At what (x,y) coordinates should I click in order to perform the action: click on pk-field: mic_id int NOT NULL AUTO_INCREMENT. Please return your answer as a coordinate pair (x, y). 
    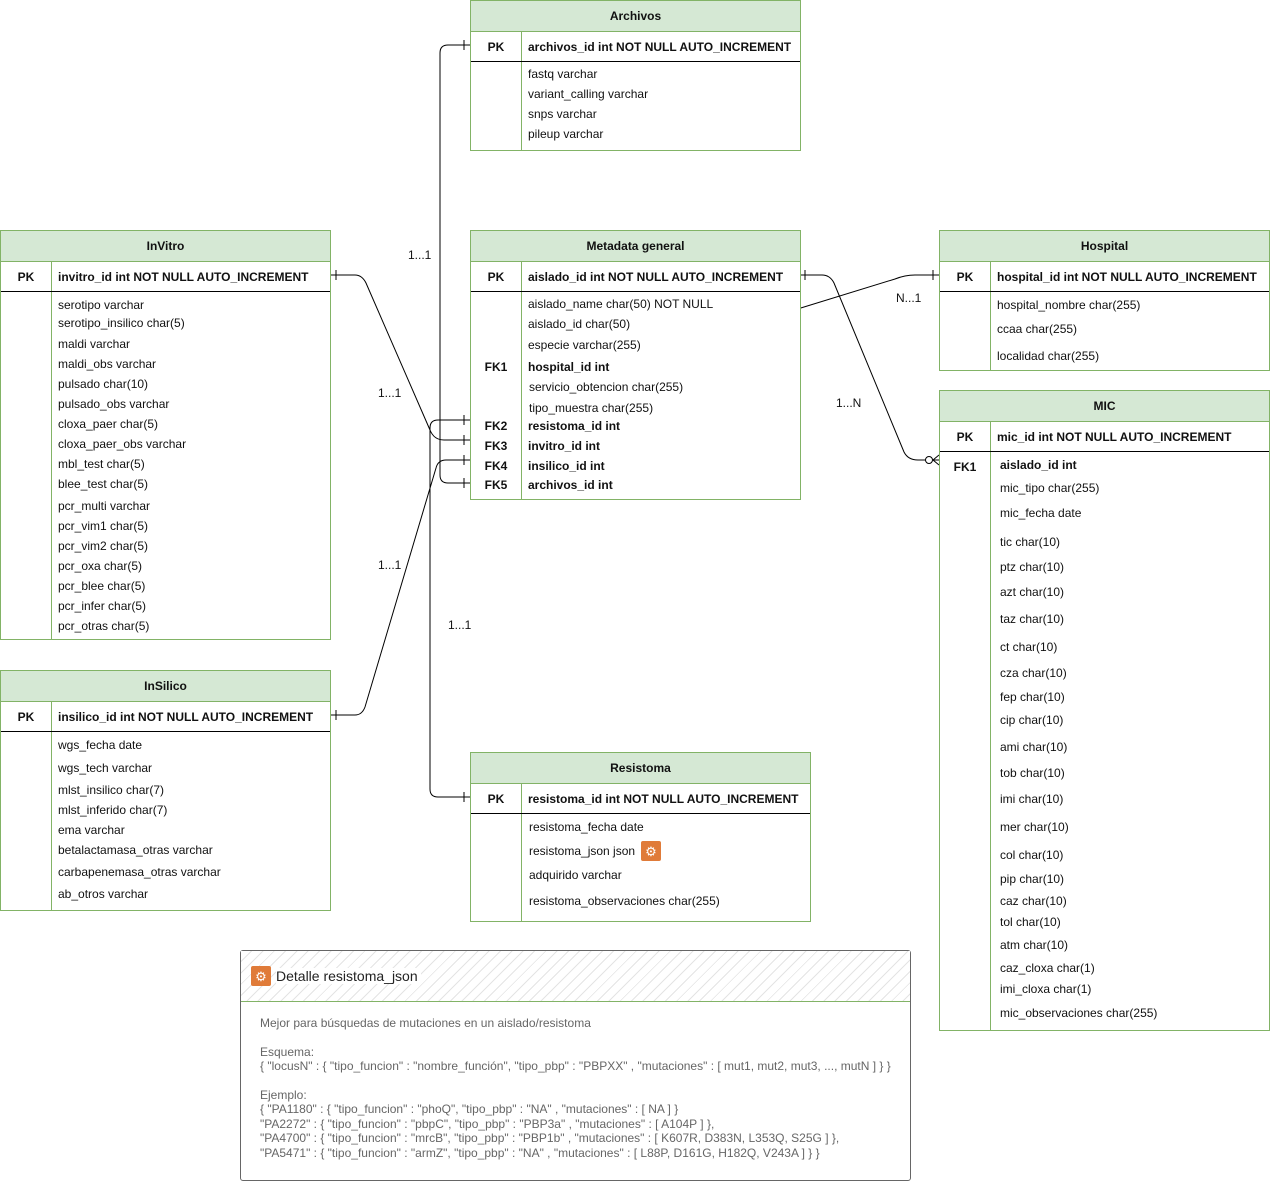
    Looking at the image, I should click on (1114, 437).